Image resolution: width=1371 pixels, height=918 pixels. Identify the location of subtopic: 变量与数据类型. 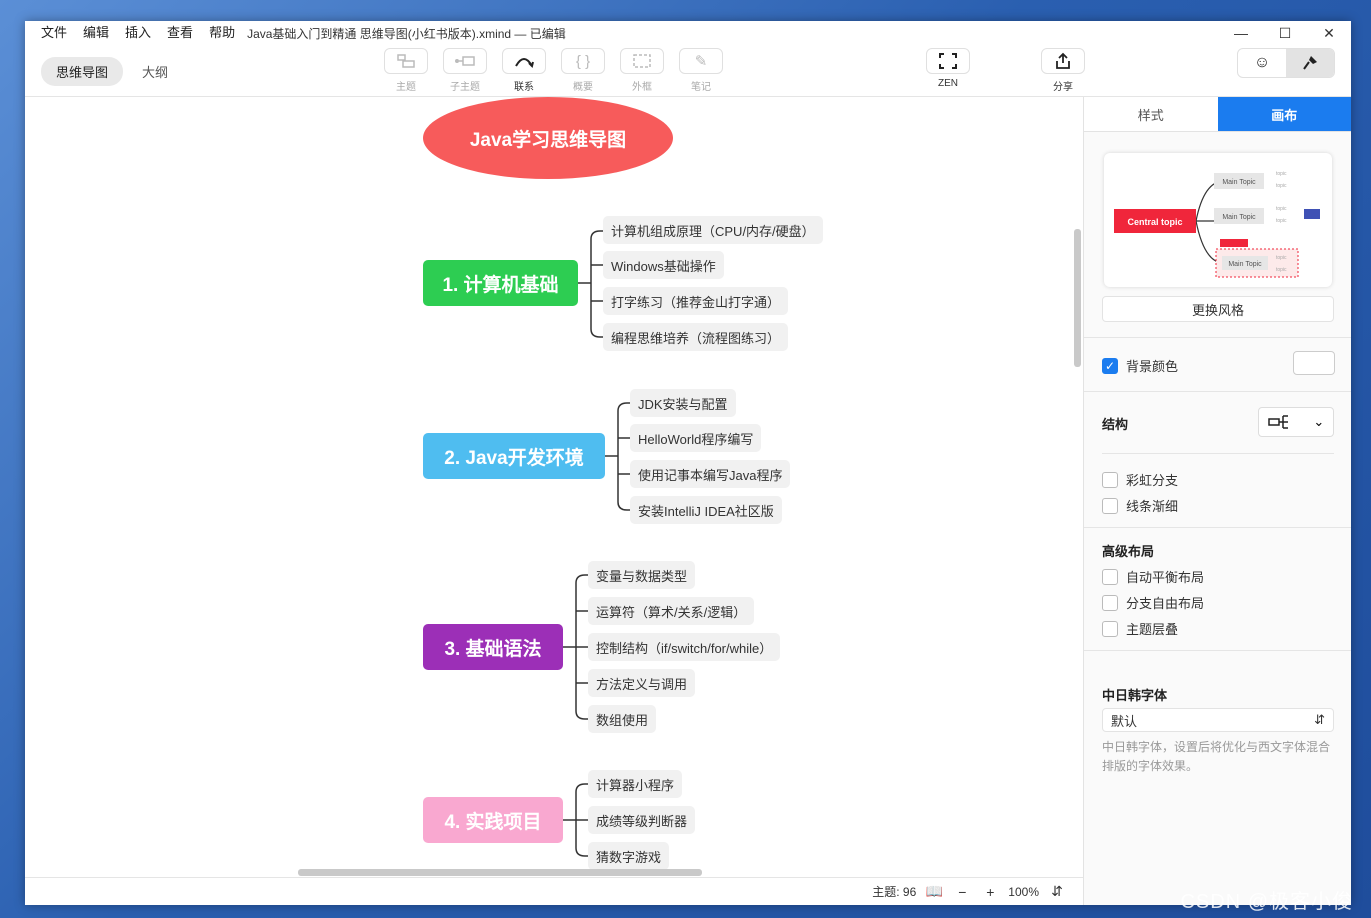
(642, 575).